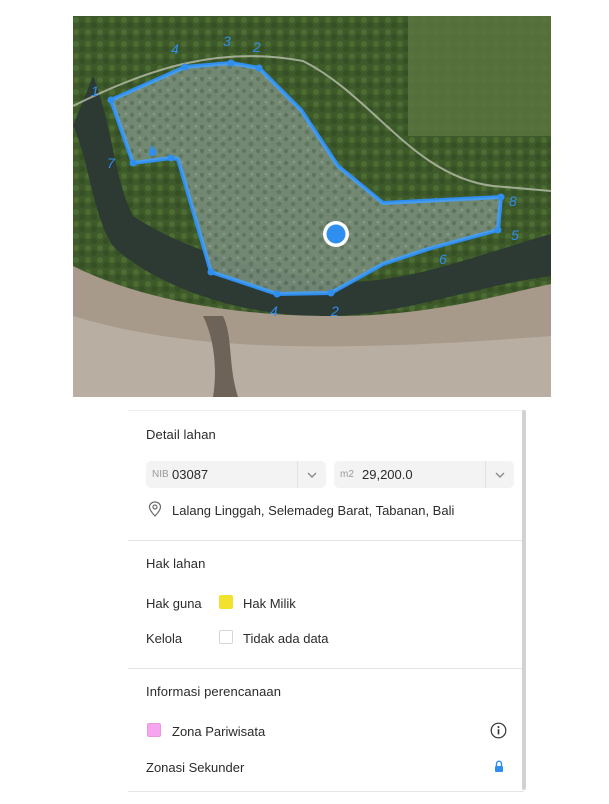 The height and width of the screenshot is (804, 609). What do you see at coordinates (336, 234) in the screenshot?
I see `location-marker` at bounding box center [336, 234].